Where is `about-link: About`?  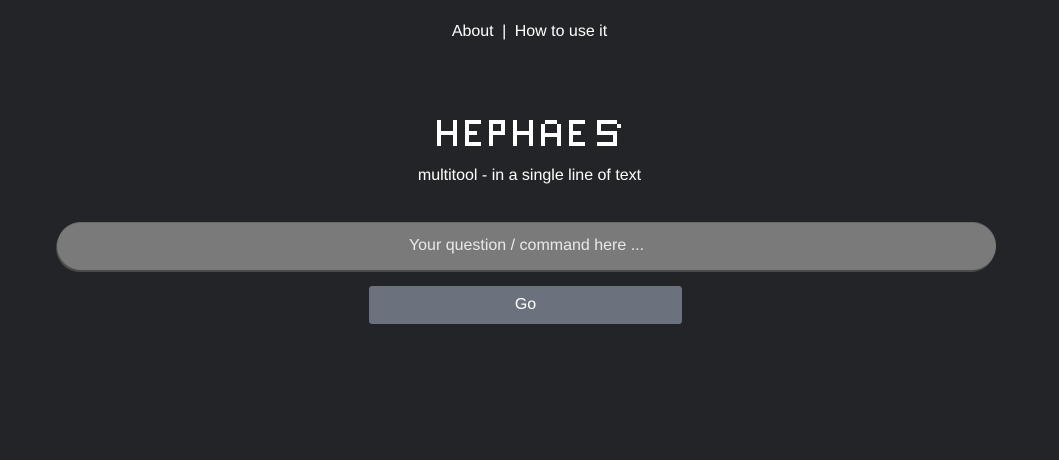 about-link: About is located at coordinates (473, 31).